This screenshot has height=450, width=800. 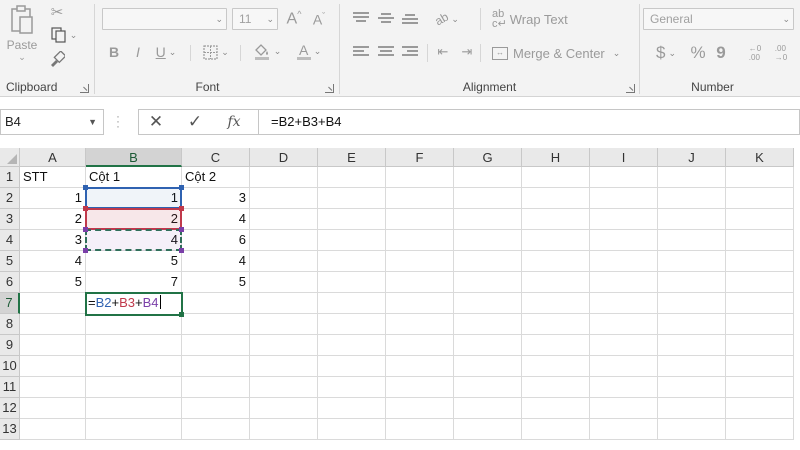 What do you see at coordinates (361, 52) in the screenshot?
I see `align-left-icon` at bounding box center [361, 52].